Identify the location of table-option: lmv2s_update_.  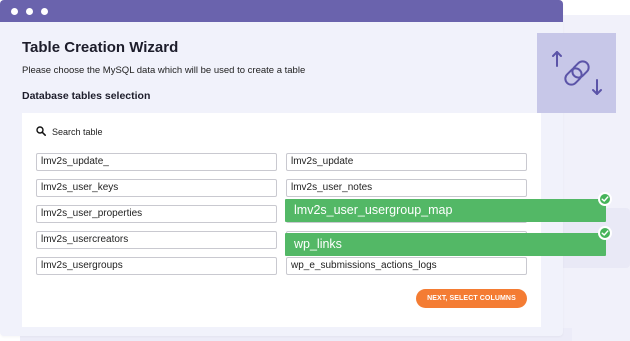
(156, 162).